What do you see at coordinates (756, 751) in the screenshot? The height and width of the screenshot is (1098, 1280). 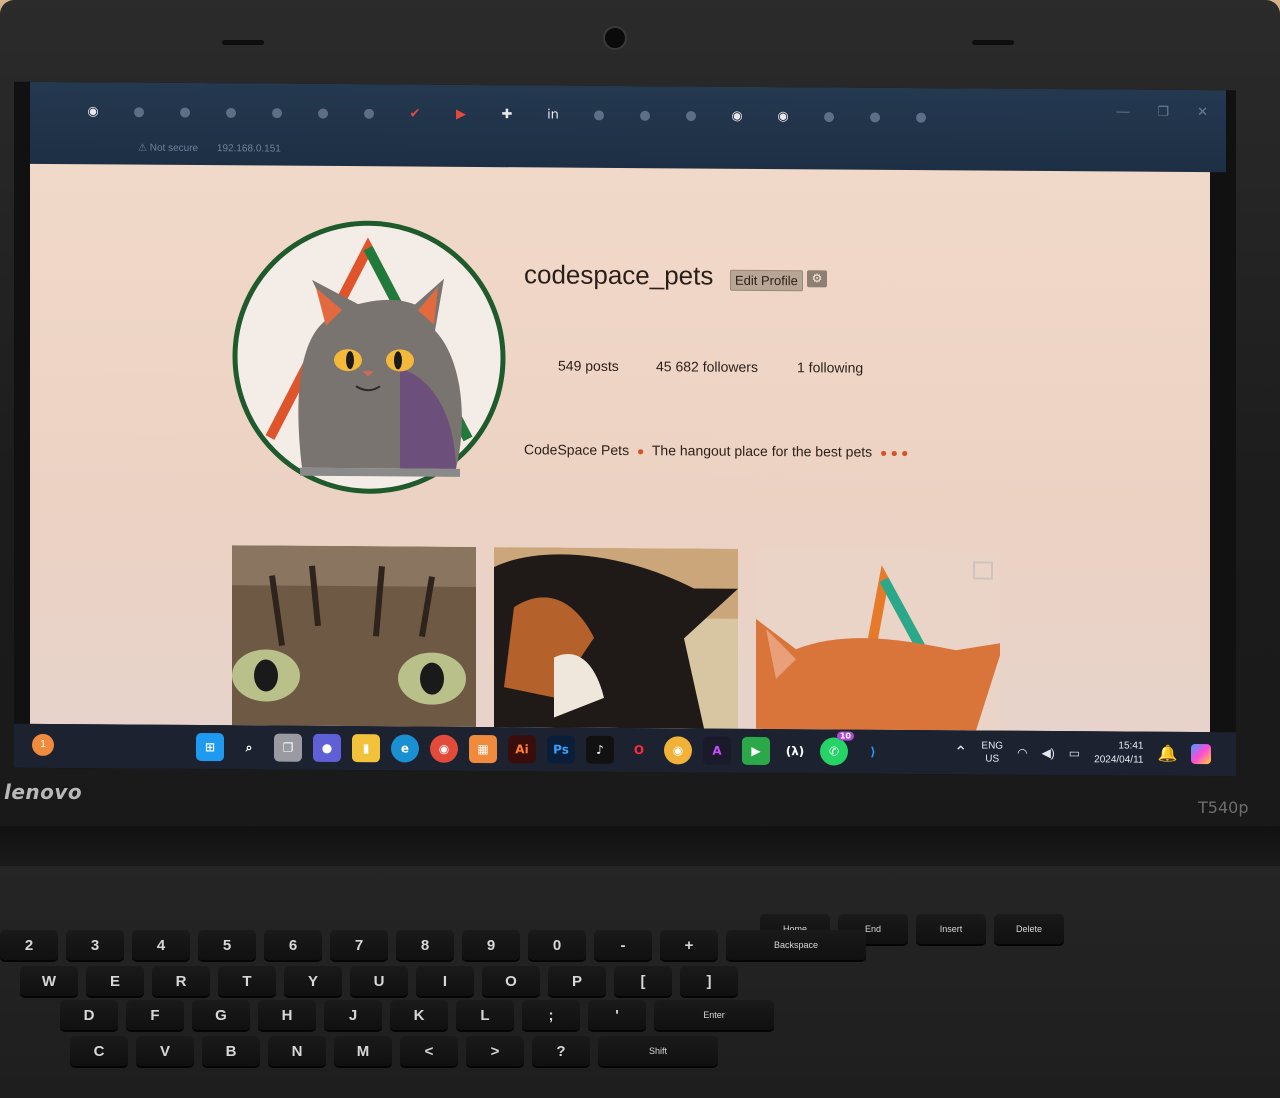 I see `meet-icon: ▶` at bounding box center [756, 751].